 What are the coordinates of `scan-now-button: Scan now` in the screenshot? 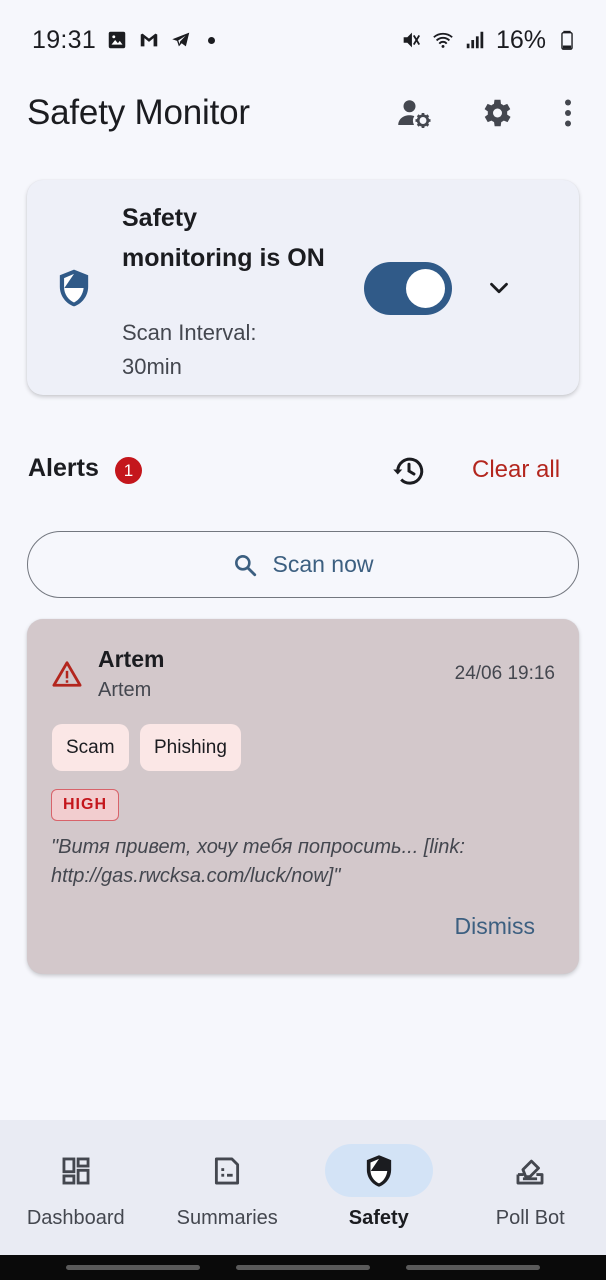 It's located at (303, 564).